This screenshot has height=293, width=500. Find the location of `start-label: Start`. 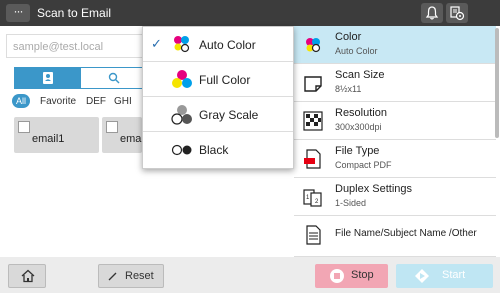

start-label: Start is located at coordinates (454, 275).